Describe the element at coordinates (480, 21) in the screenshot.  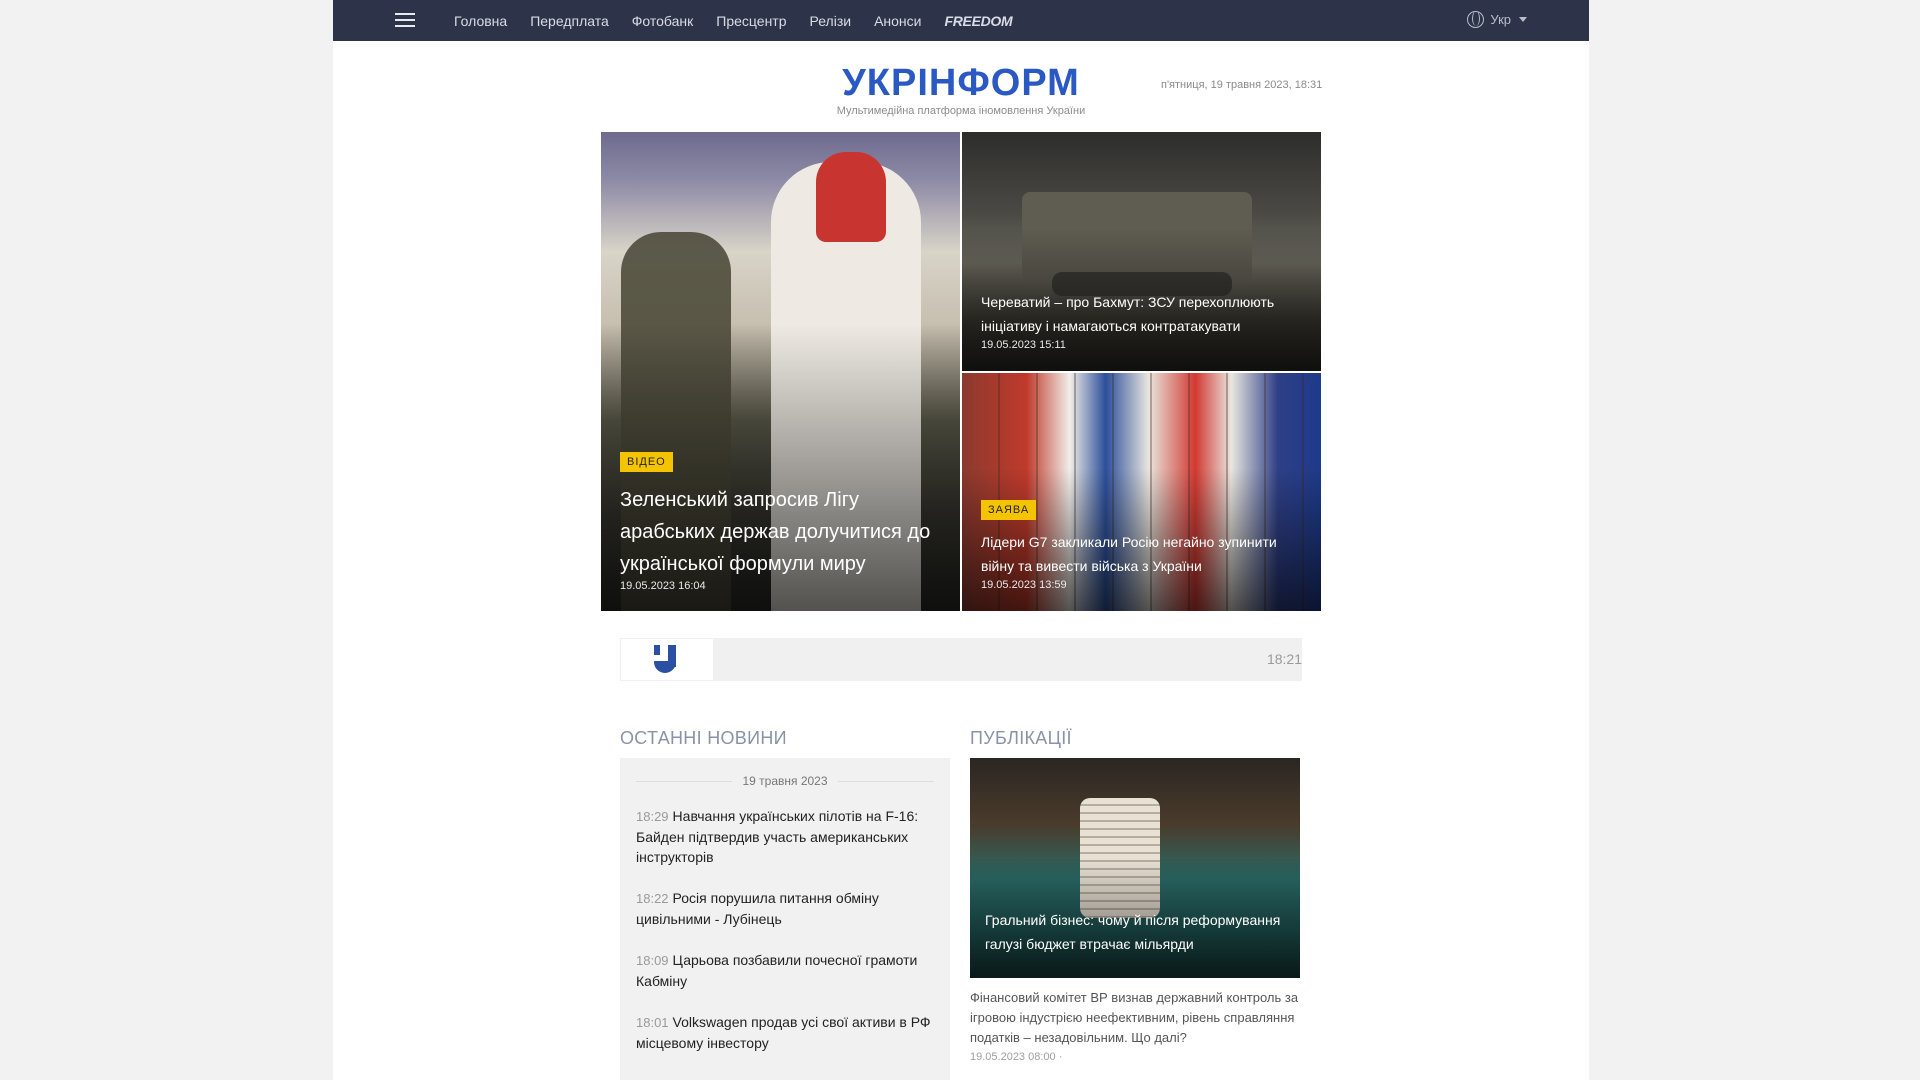
I see `nav-link-home: Головна` at that location.